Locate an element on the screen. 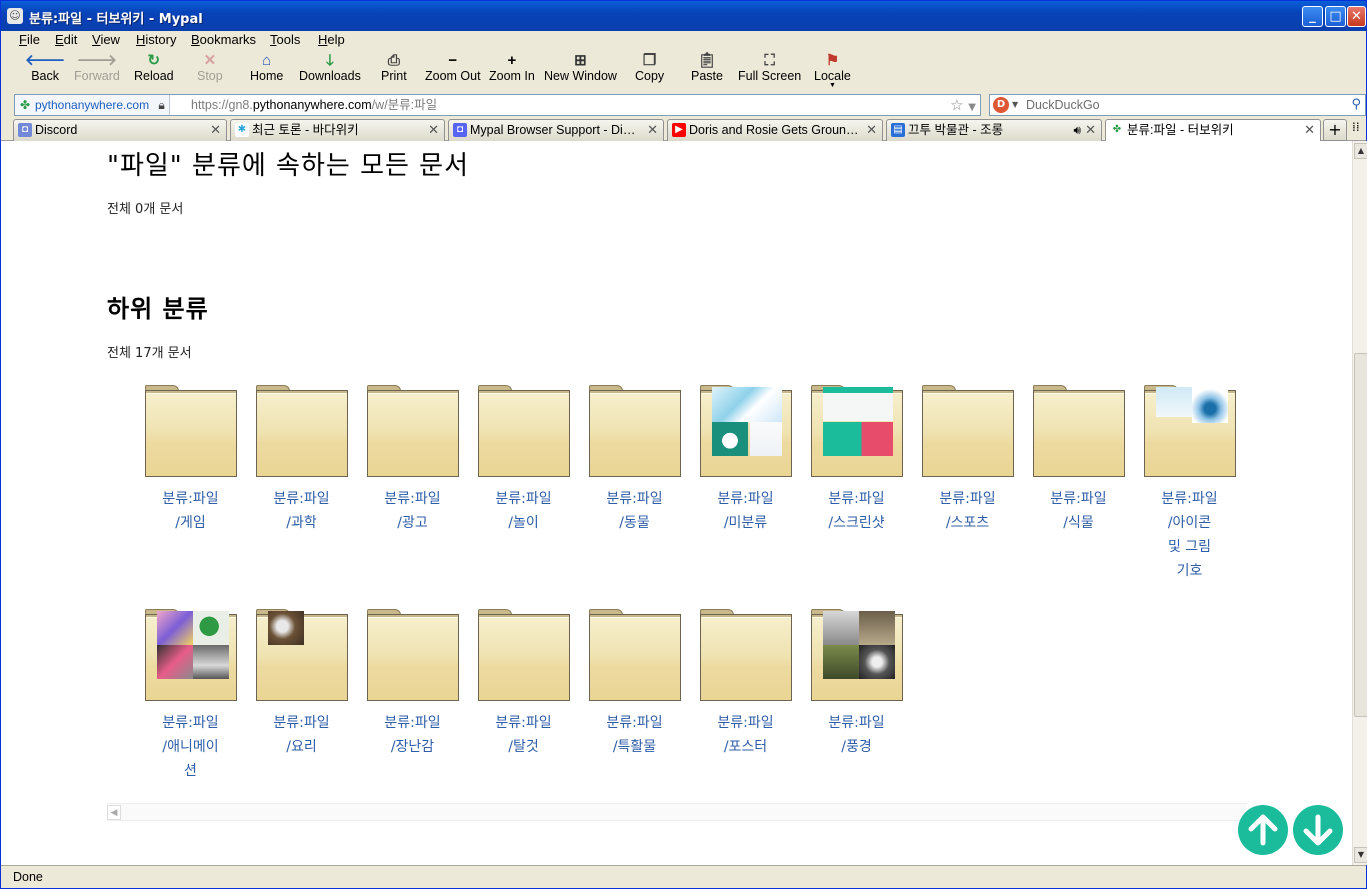  reload-button: ↻ Reload is located at coordinates (154, 67).